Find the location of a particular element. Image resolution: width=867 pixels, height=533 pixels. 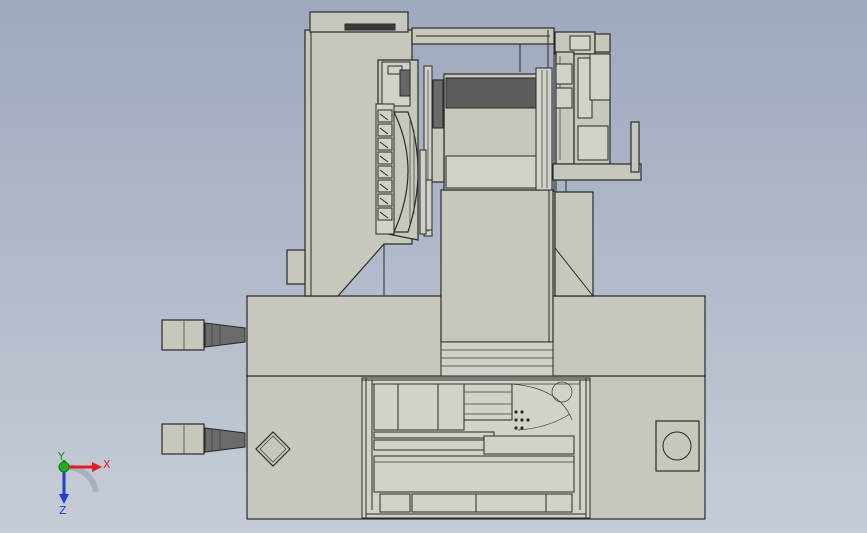

side-block is located at coordinates (296, 267).